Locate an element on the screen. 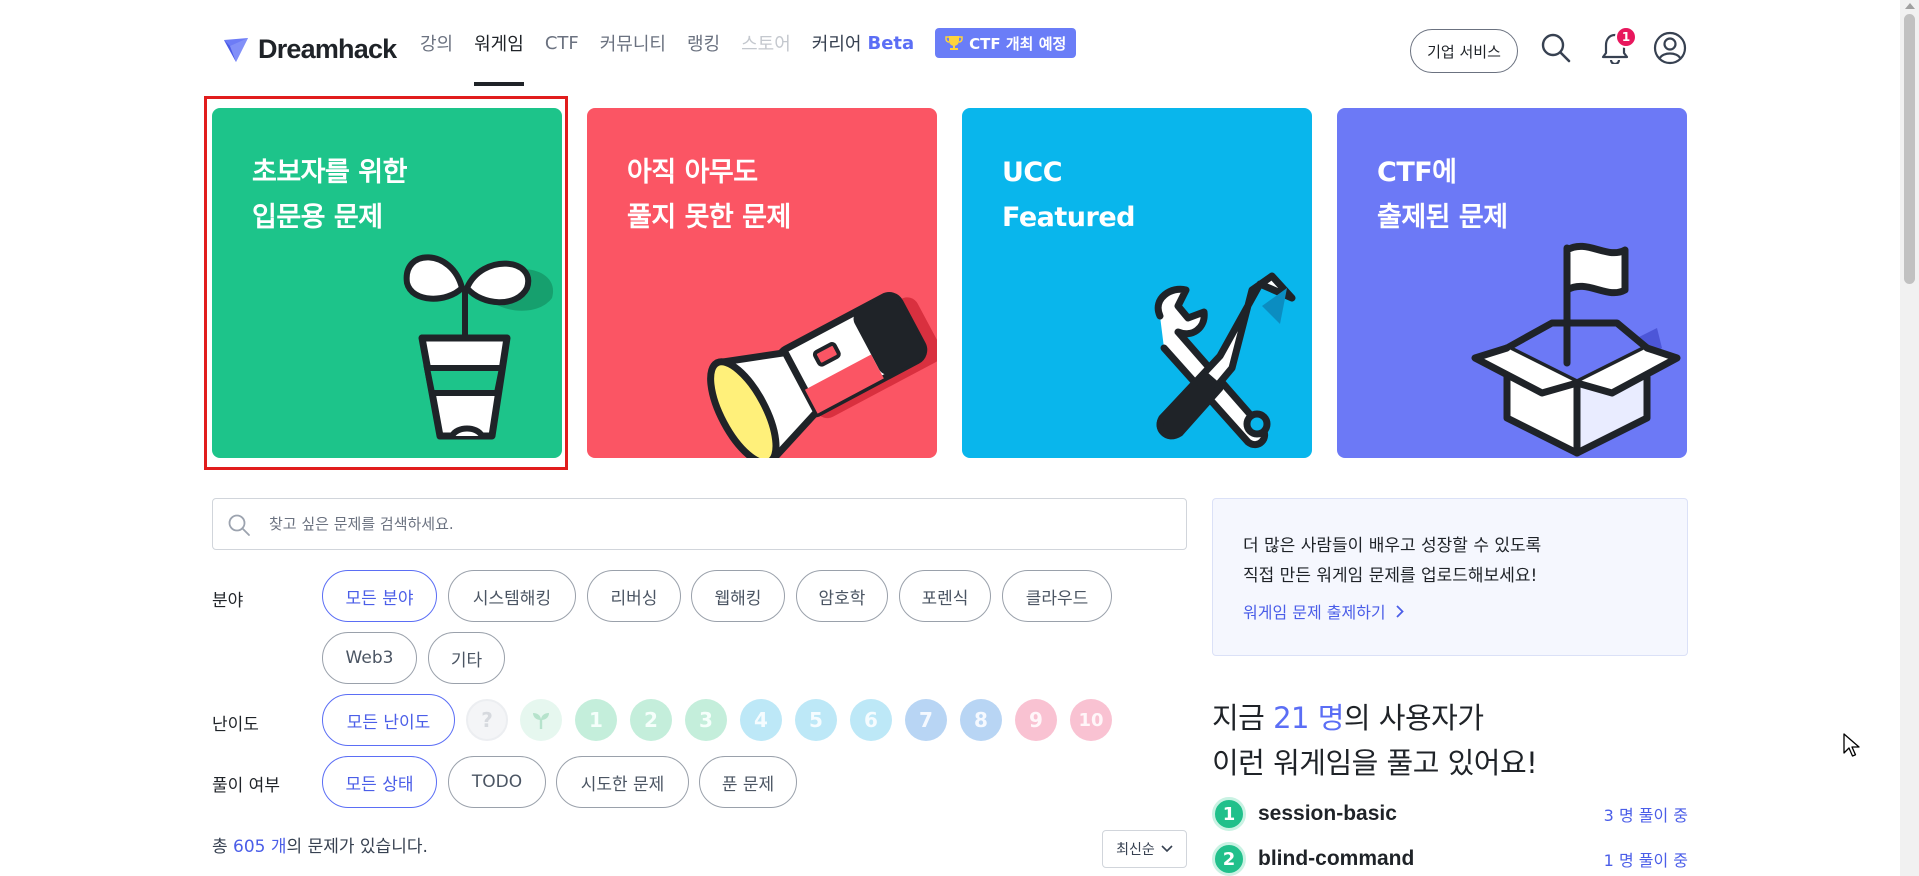  now-playing-name: blind-command is located at coordinates (1336, 858).